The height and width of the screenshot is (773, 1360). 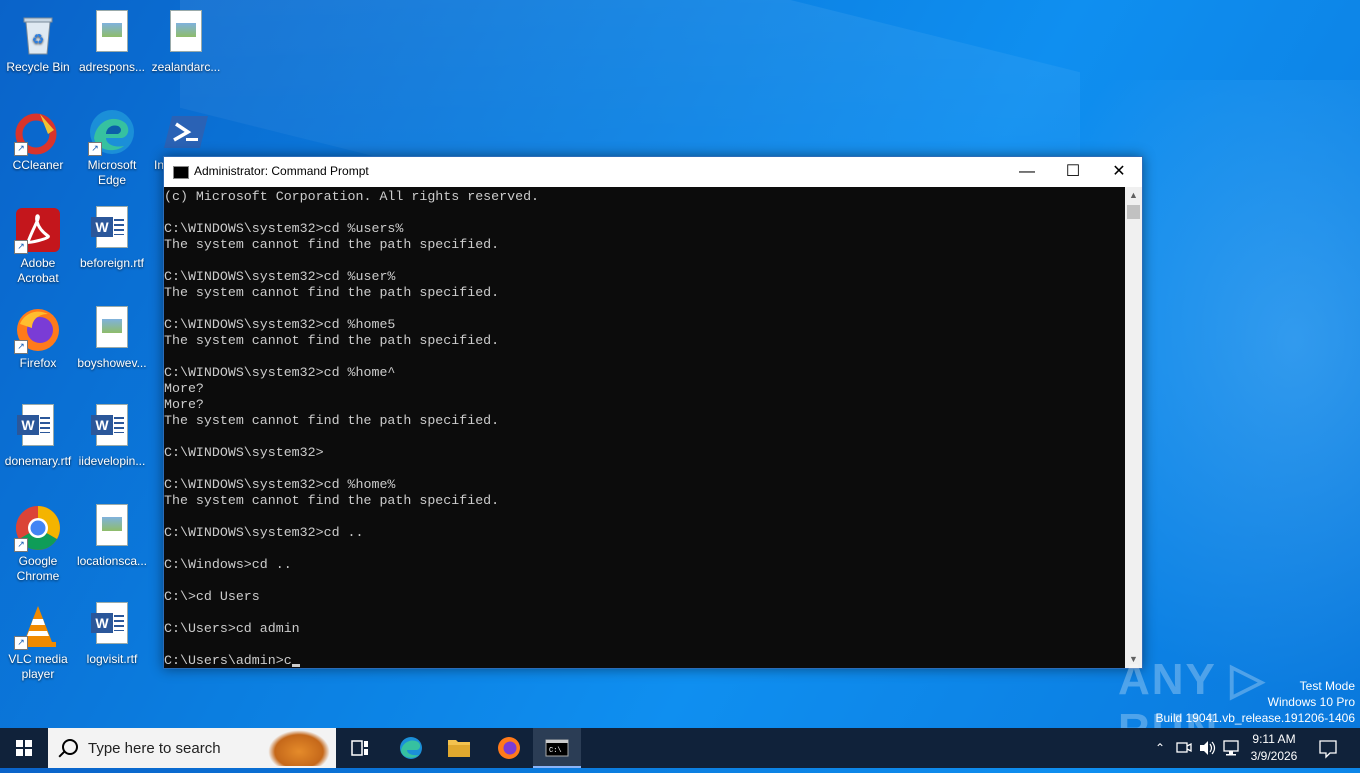 I want to click on desktop-icon-label: beforeign.rtf, so click(x=112, y=263).